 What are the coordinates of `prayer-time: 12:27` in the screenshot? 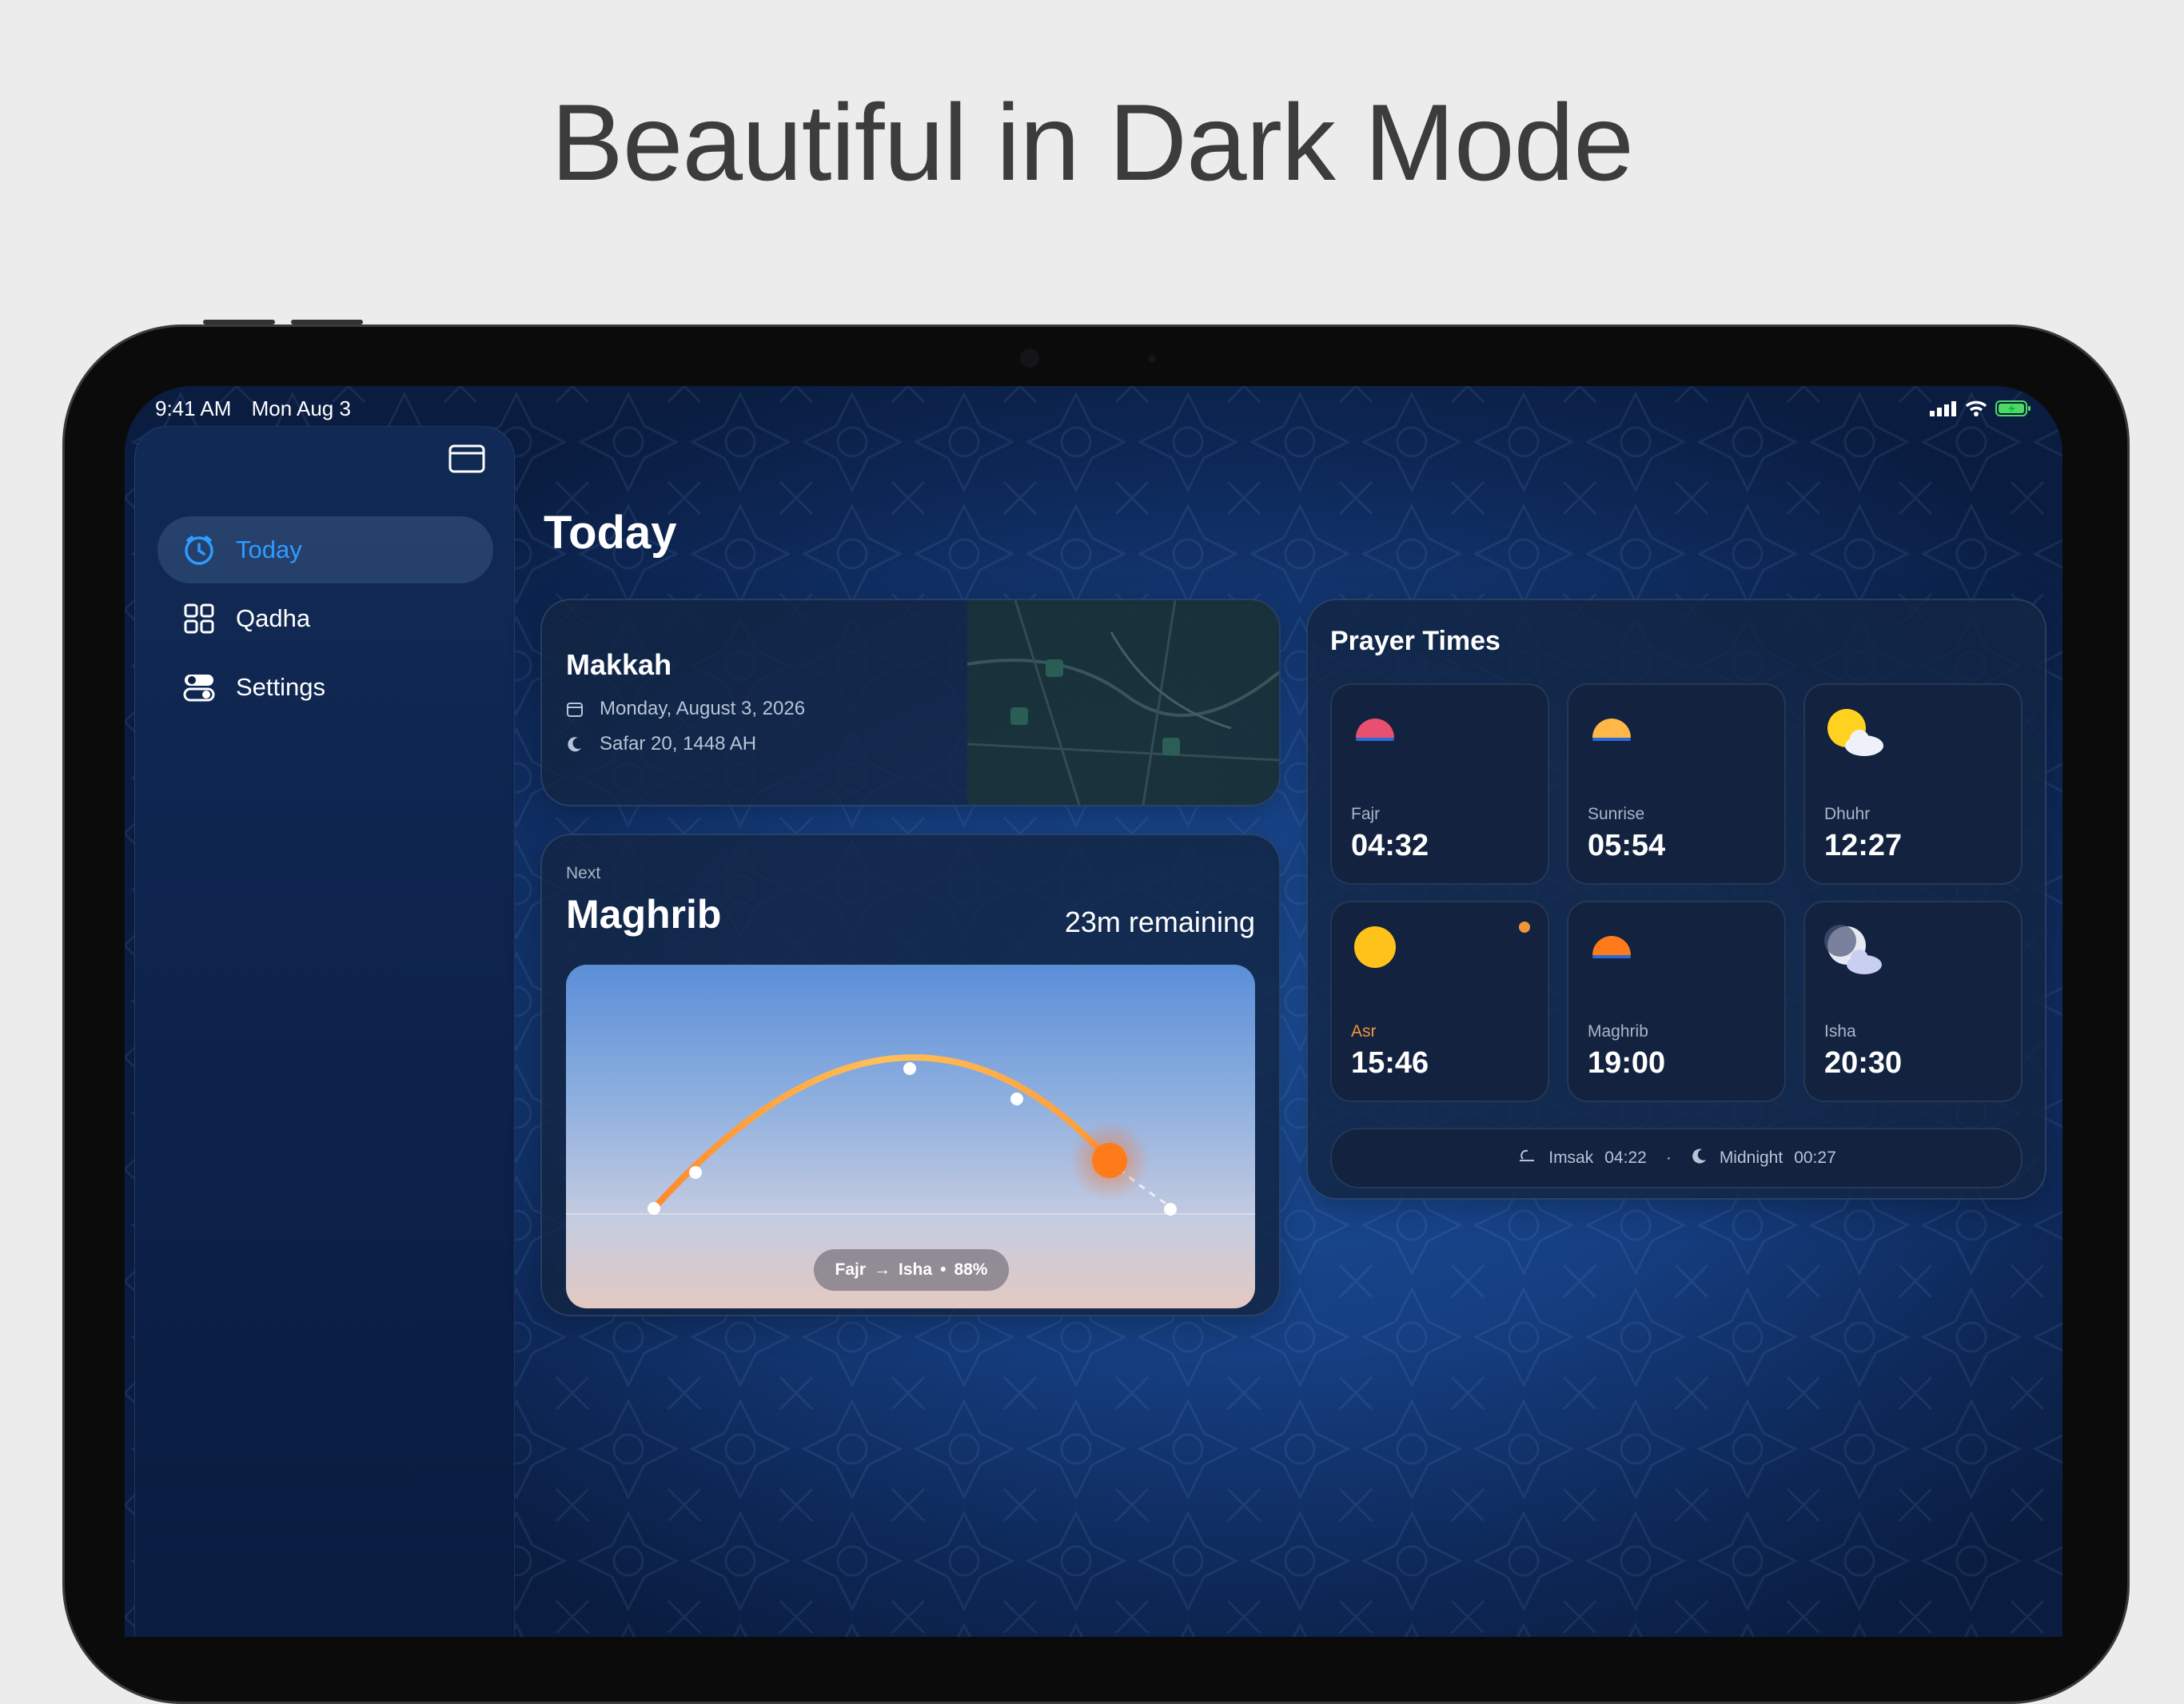 It's located at (1863, 845).